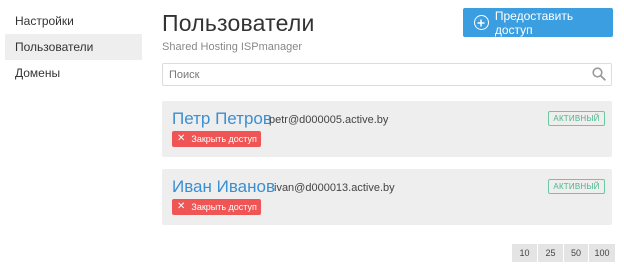 The width and height of the screenshot is (624, 279). I want to click on search-box, so click(387, 74).